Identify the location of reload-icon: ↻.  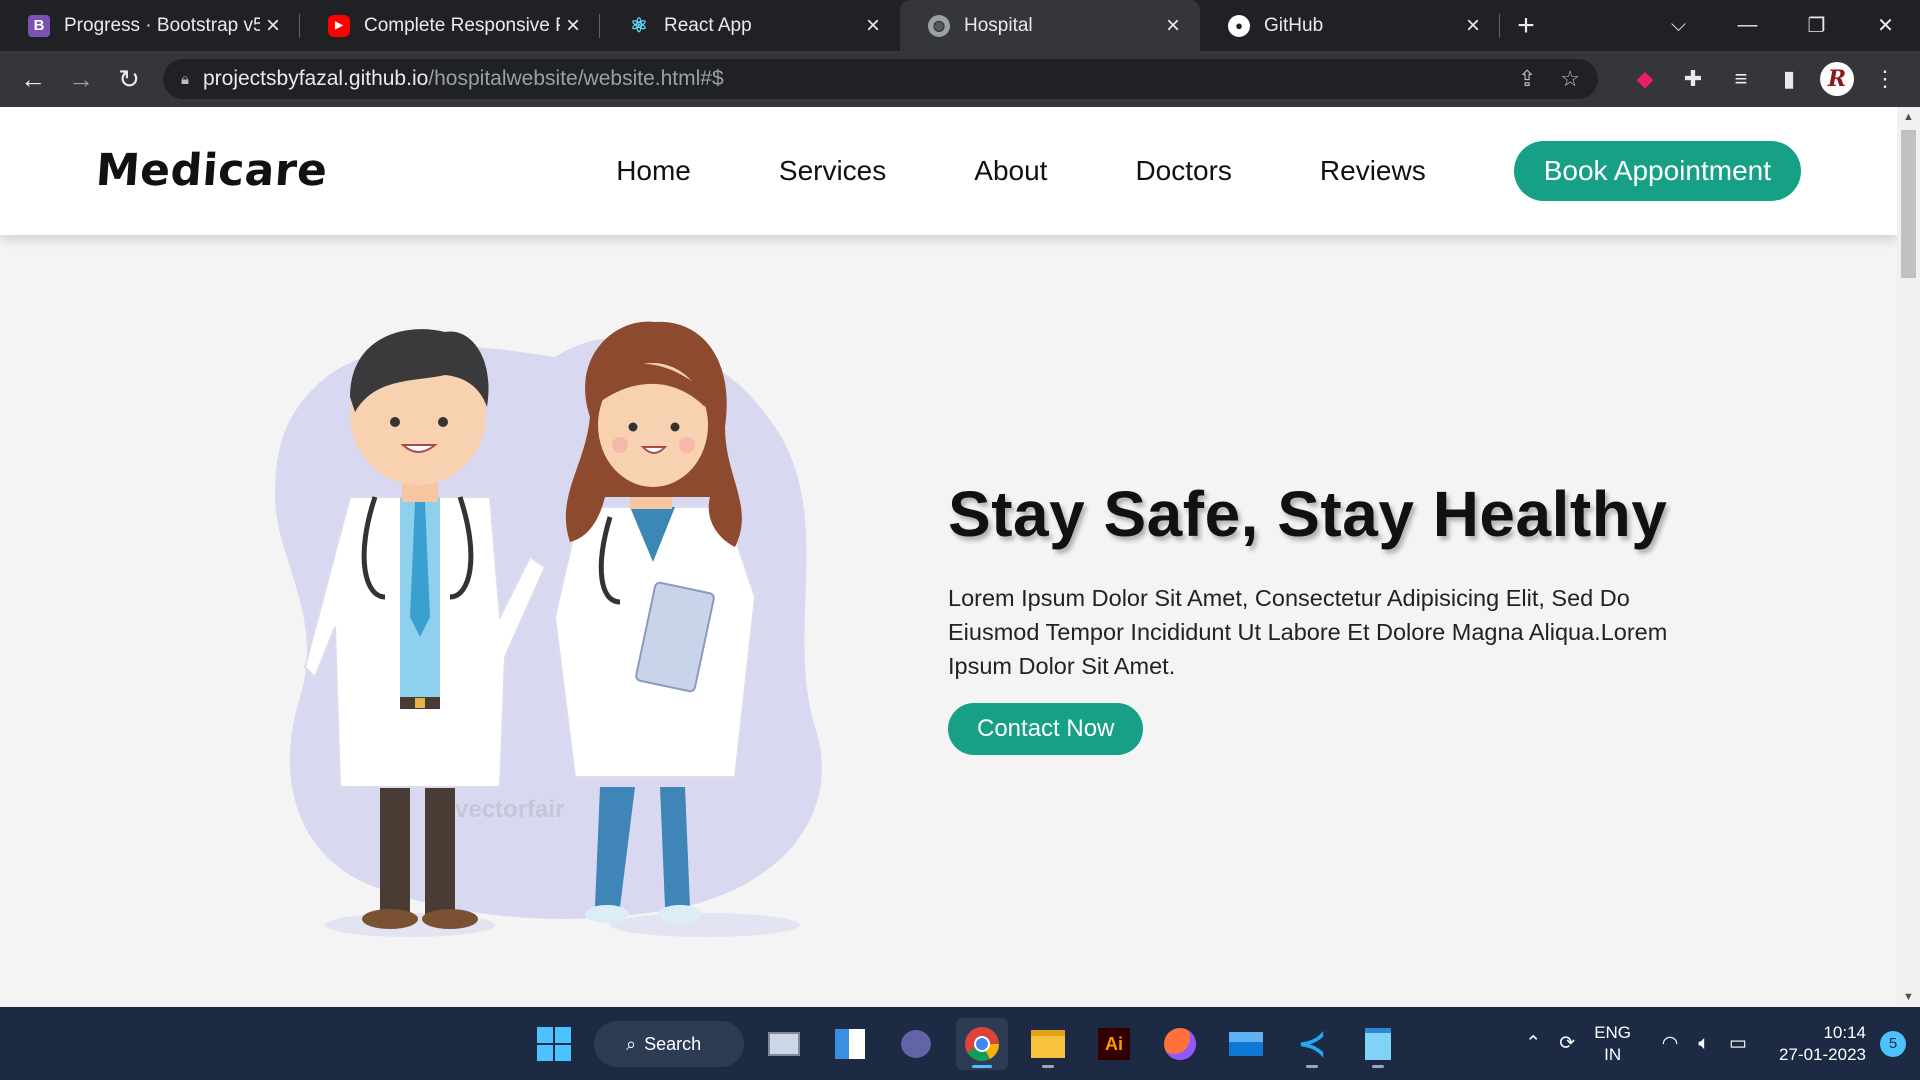
(129, 79).